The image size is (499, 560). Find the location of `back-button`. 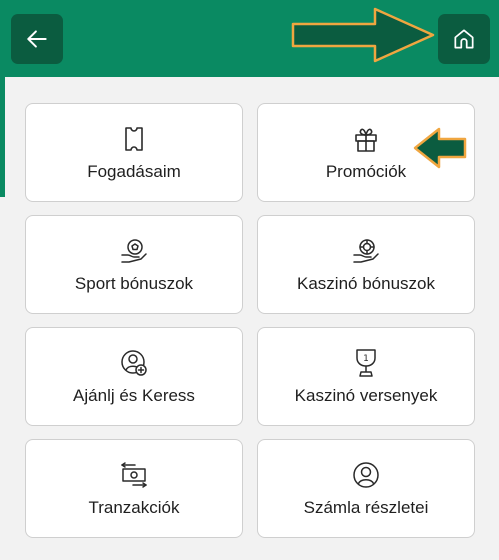

back-button is located at coordinates (37, 39).